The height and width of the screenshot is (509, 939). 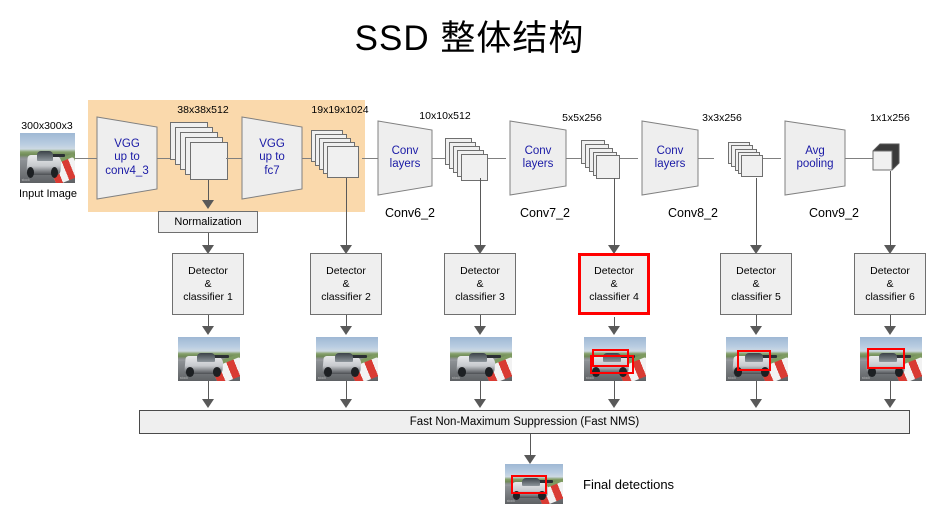 I want to click on fm-2-dim-label: 19x19x1024, so click(x=340, y=110).